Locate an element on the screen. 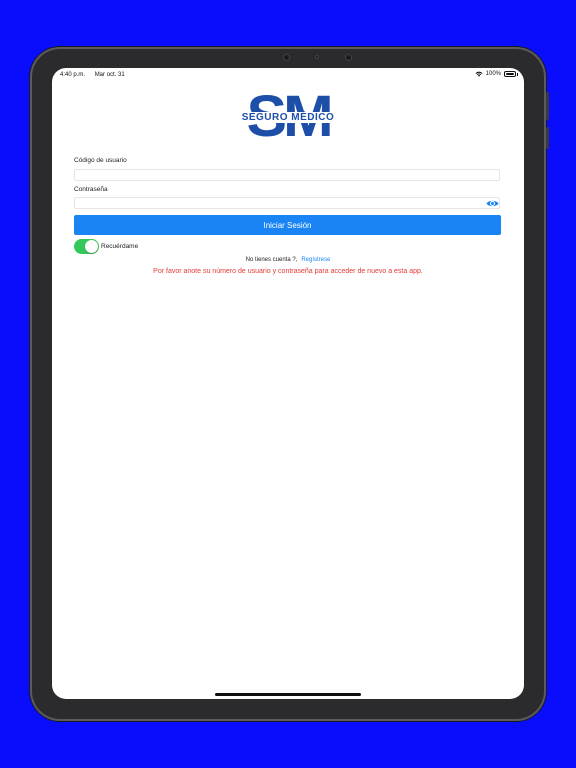  status-bar: 4:40 p.m. Mar oct. 31 100% is located at coordinates (288, 75).